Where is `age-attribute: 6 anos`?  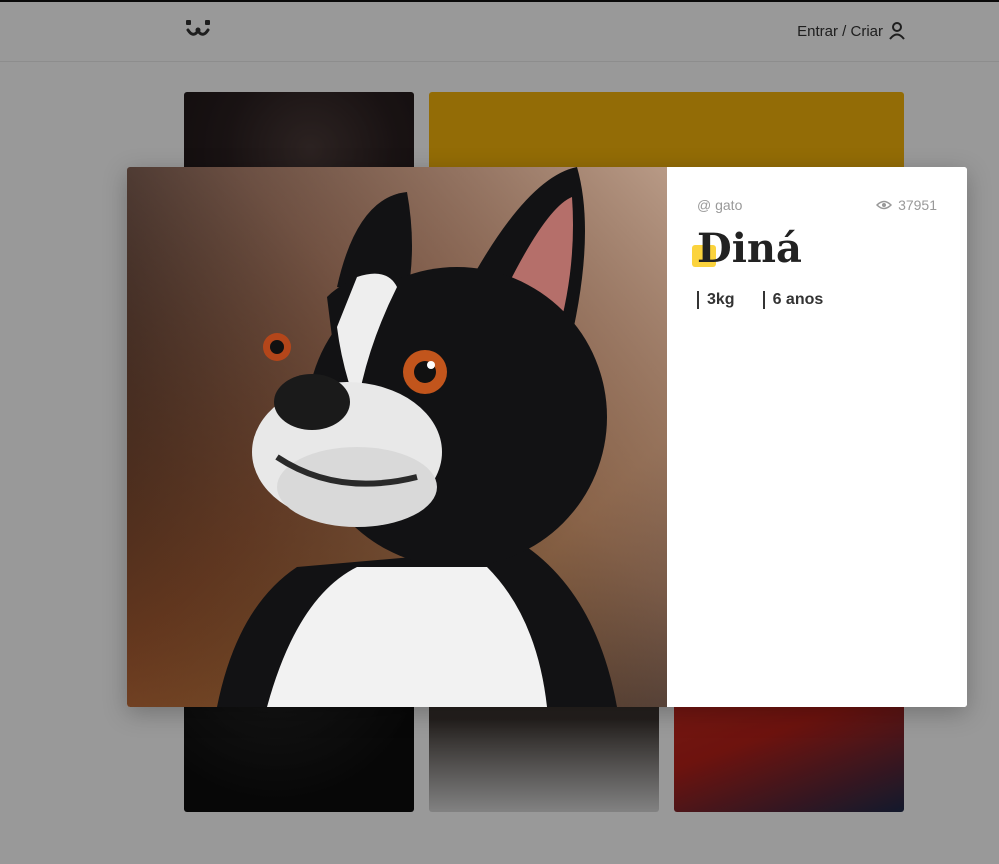
age-attribute: 6 anos is located at coordinates (792, 300).